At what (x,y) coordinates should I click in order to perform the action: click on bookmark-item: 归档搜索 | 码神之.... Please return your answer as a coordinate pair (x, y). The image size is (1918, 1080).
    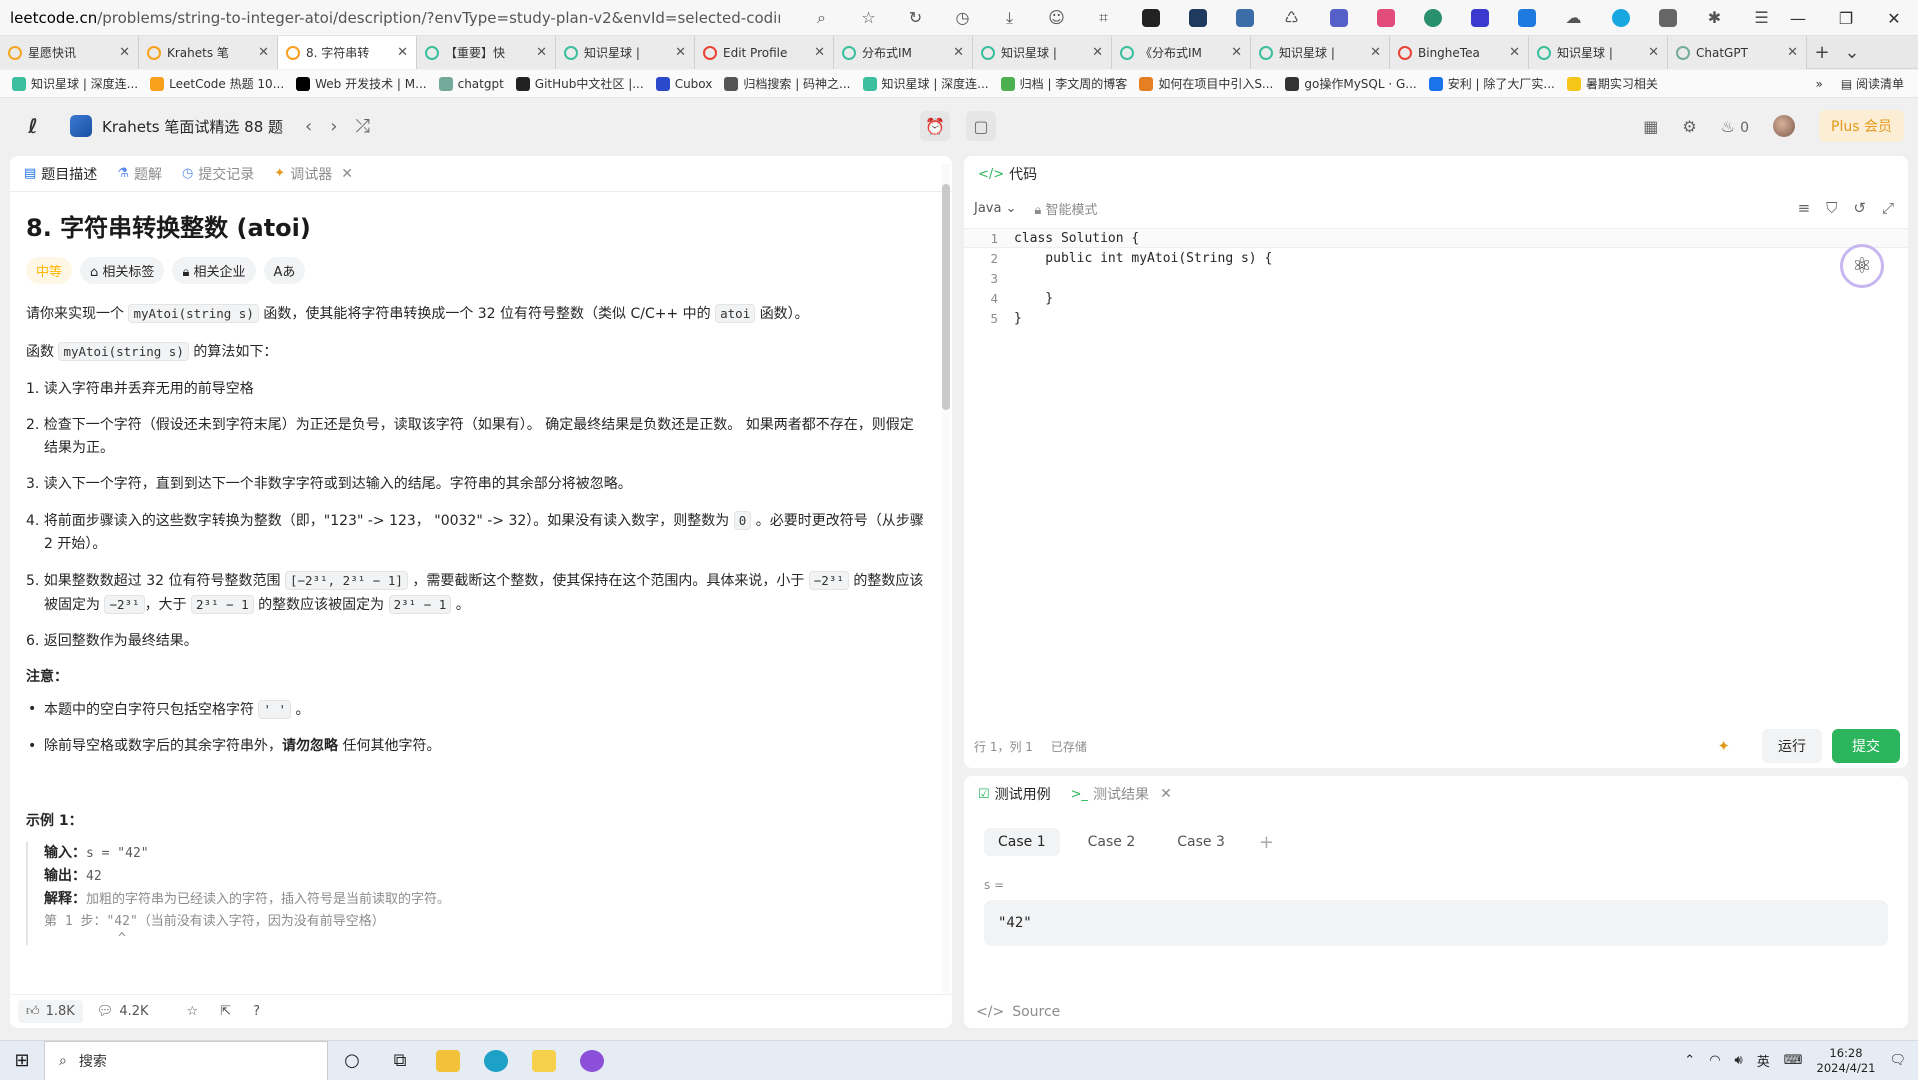
    Looking at the image, I should click on (787, 83).